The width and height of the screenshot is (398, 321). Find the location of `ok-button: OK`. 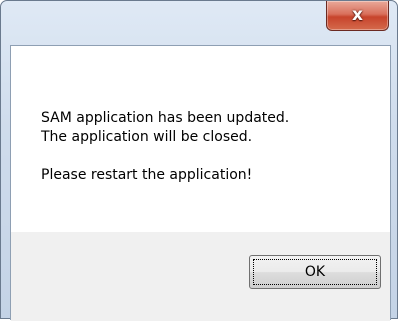

ok-button: OK is located at coordinates (315, 272).